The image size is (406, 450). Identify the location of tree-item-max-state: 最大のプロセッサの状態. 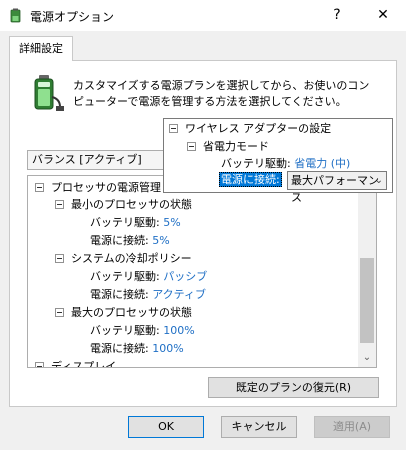
(123, 313).